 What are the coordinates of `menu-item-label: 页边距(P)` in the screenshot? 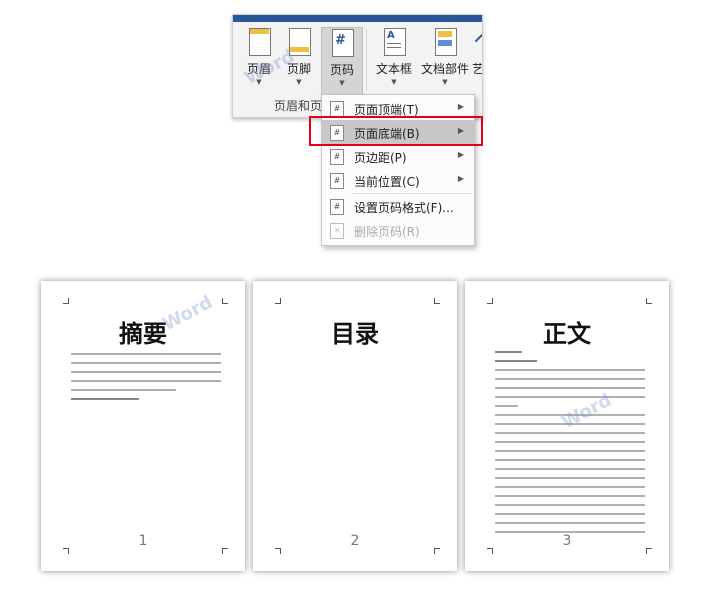 It's located at (380, 158).